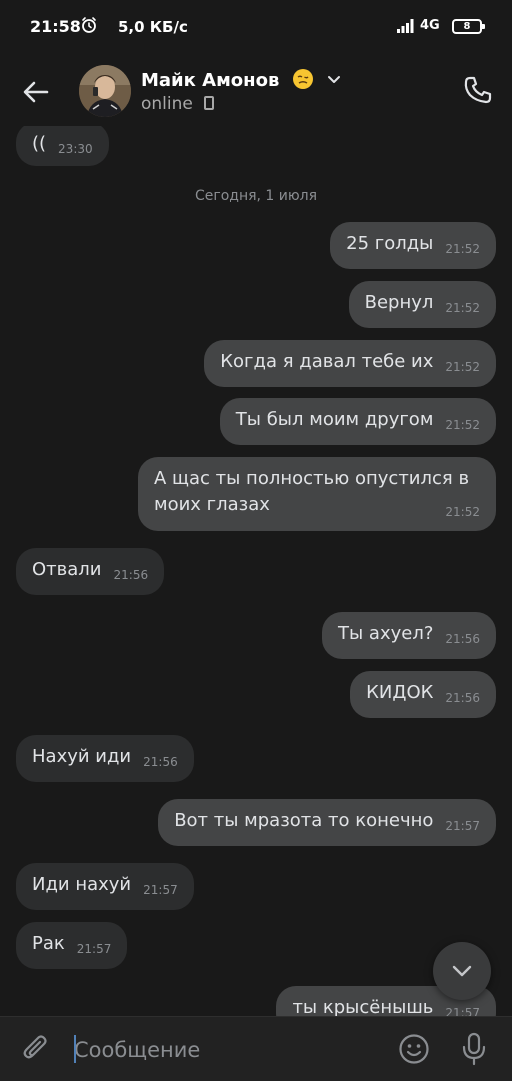 This screenshot has width=512, height=1081. What do you see at coordinates (89, 25) in the screenshot?
I see `alarm-icon` at bounding box center [89, 25].